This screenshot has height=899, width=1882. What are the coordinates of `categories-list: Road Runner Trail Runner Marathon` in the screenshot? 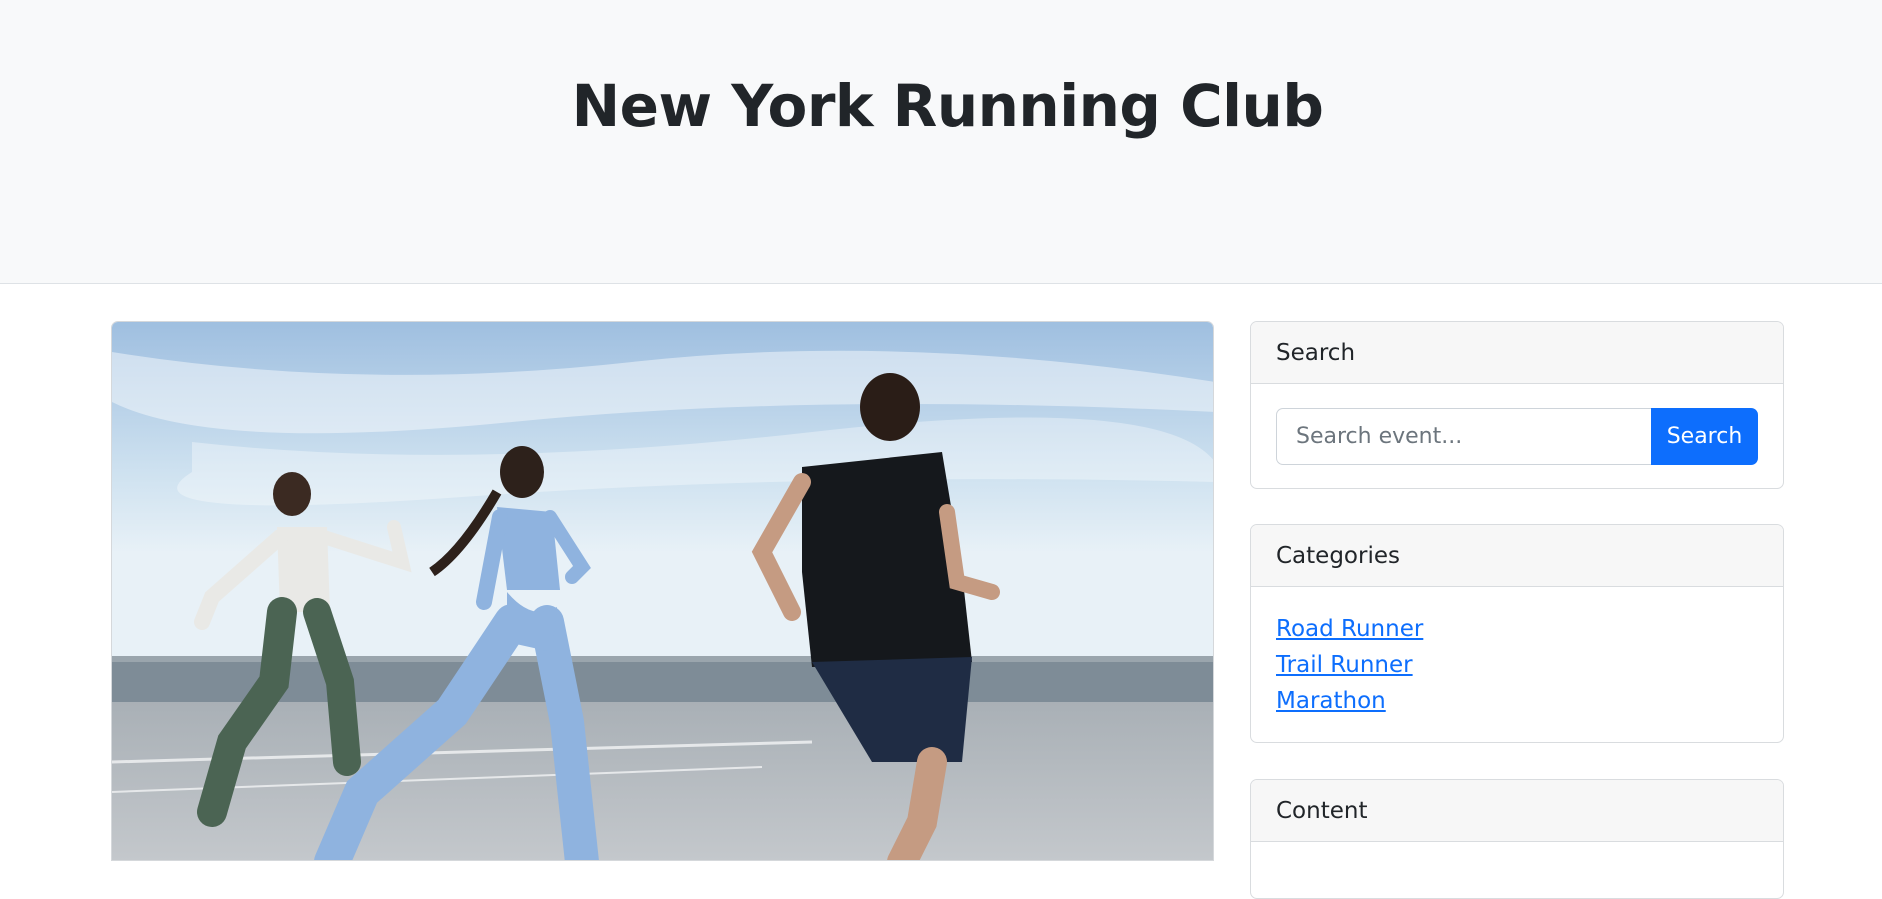 It's located at (1517, 664).